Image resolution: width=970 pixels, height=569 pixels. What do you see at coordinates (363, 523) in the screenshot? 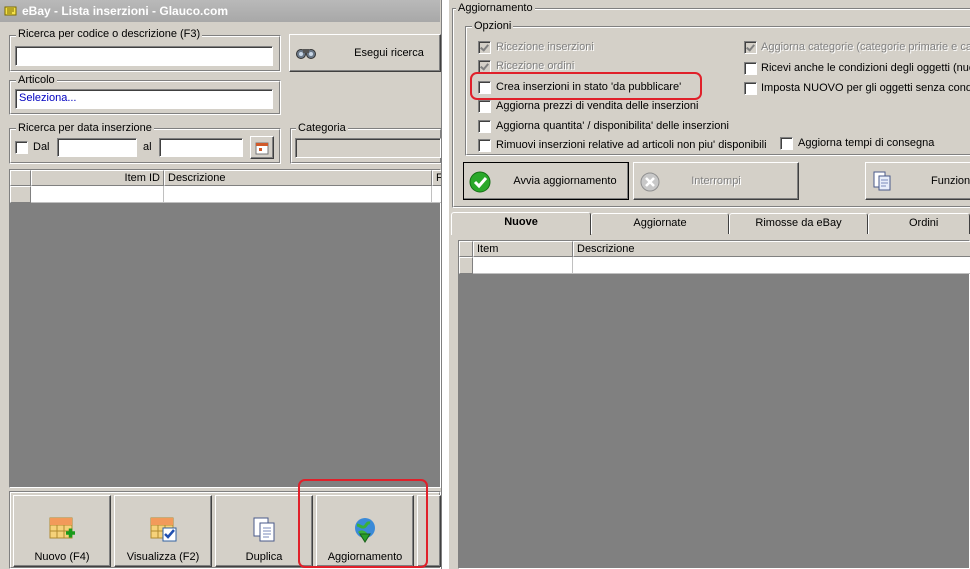
I see `highlight-update-button` at bounding box center [363, 523].